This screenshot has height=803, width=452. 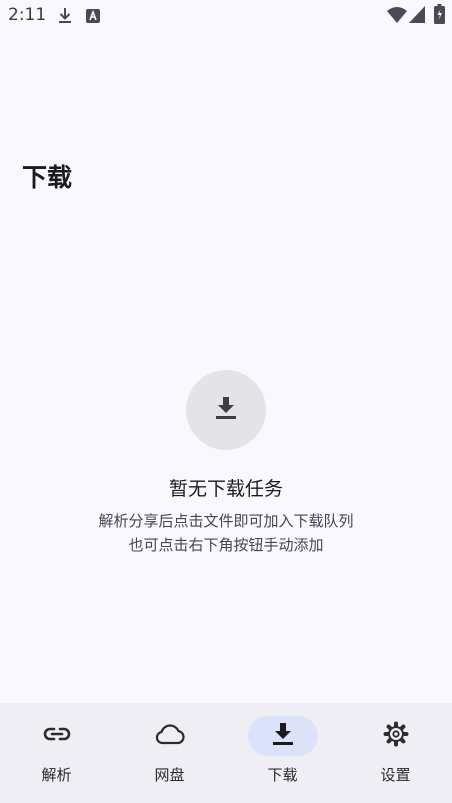 What do you see at coordinates (226, 545) in the screenshot?
I see `empty-state-description-line: 也可点击右下角按钮手动添加` at bounding box center [226, 545].